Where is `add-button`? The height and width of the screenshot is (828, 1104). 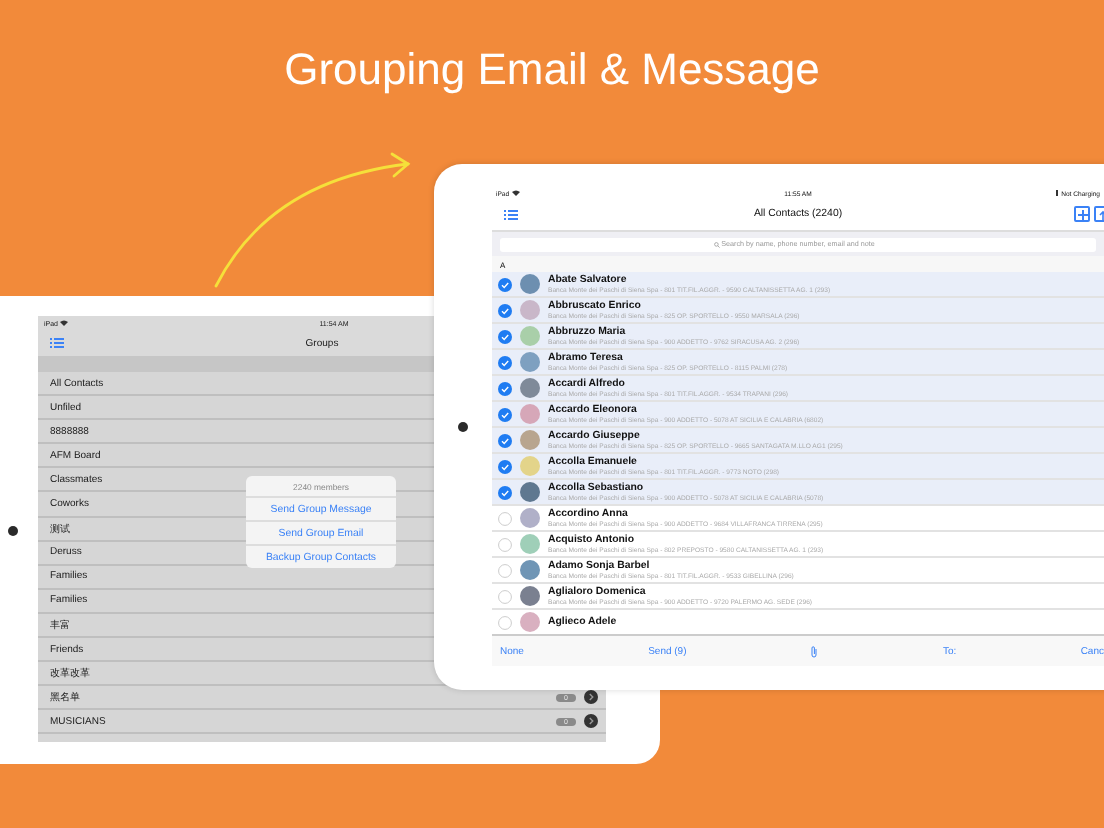
add-button is located at coordinates (1082, 214).